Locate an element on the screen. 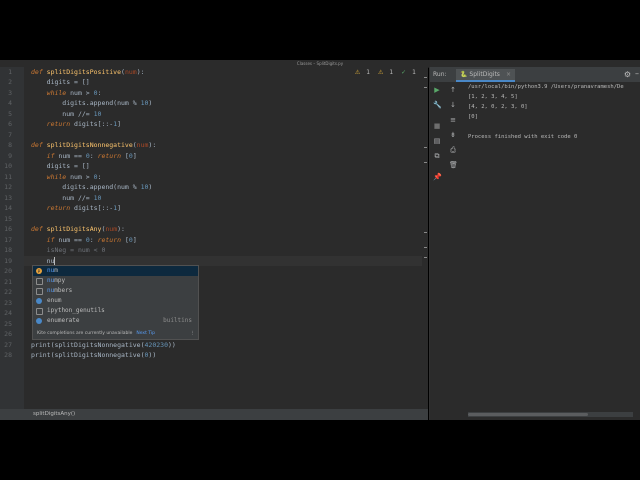  code-line-13: num //= 10 is located at coordinates (66, 198).